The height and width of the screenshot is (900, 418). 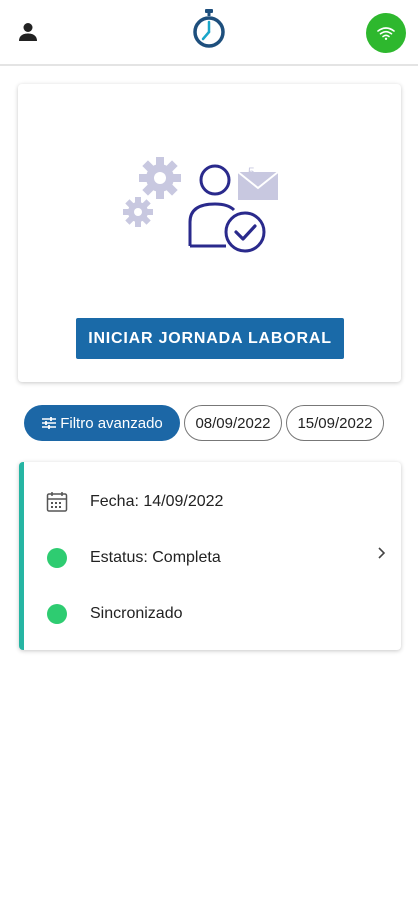 I want to click on status-dot, so click(x=57, y=558).